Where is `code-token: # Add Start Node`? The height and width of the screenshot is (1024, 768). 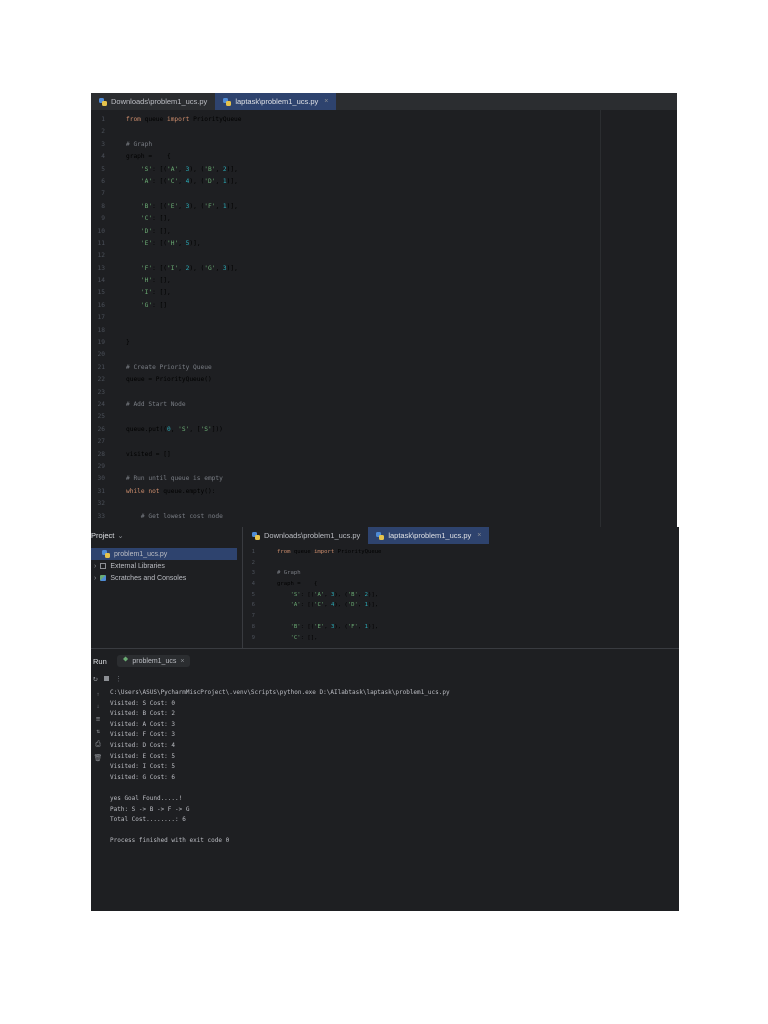
code-token: # Add Start Node is located at coordinates (156, 404).